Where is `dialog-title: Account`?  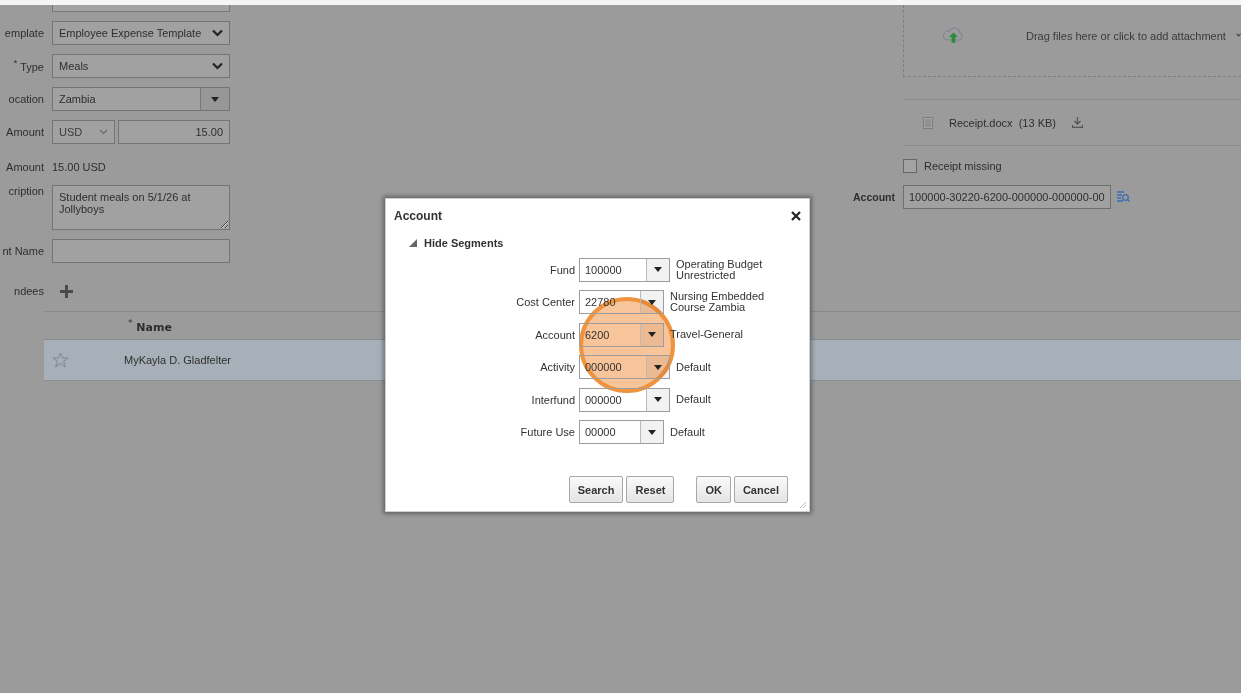 dialog-title: Account is located at coordinates (418, 216).